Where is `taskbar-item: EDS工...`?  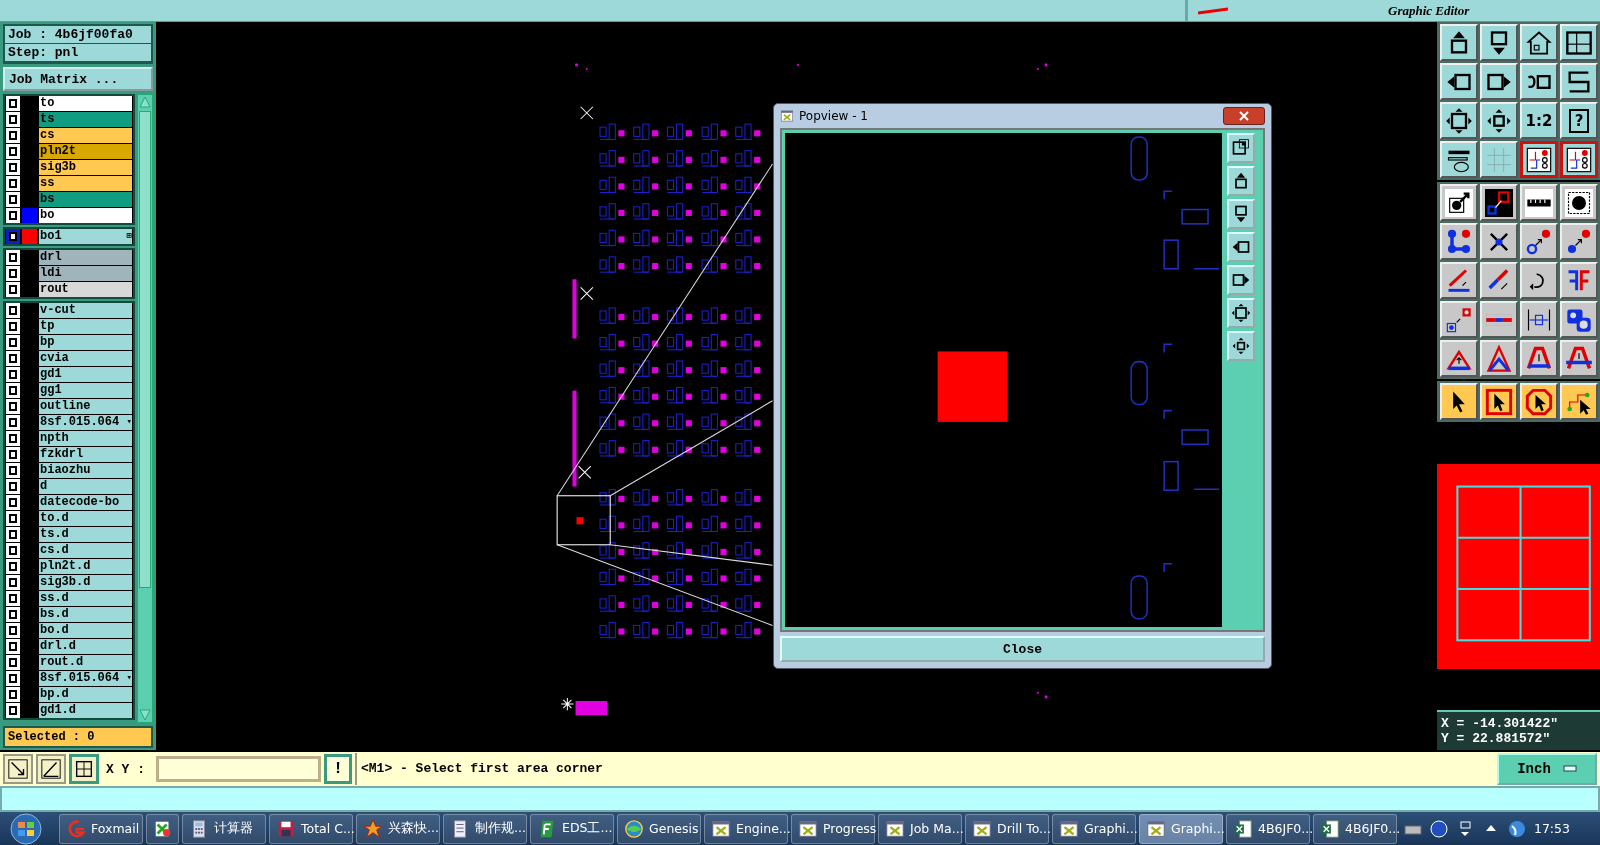
taskbar-item: EDS工... is located at coordinates (572, 828).